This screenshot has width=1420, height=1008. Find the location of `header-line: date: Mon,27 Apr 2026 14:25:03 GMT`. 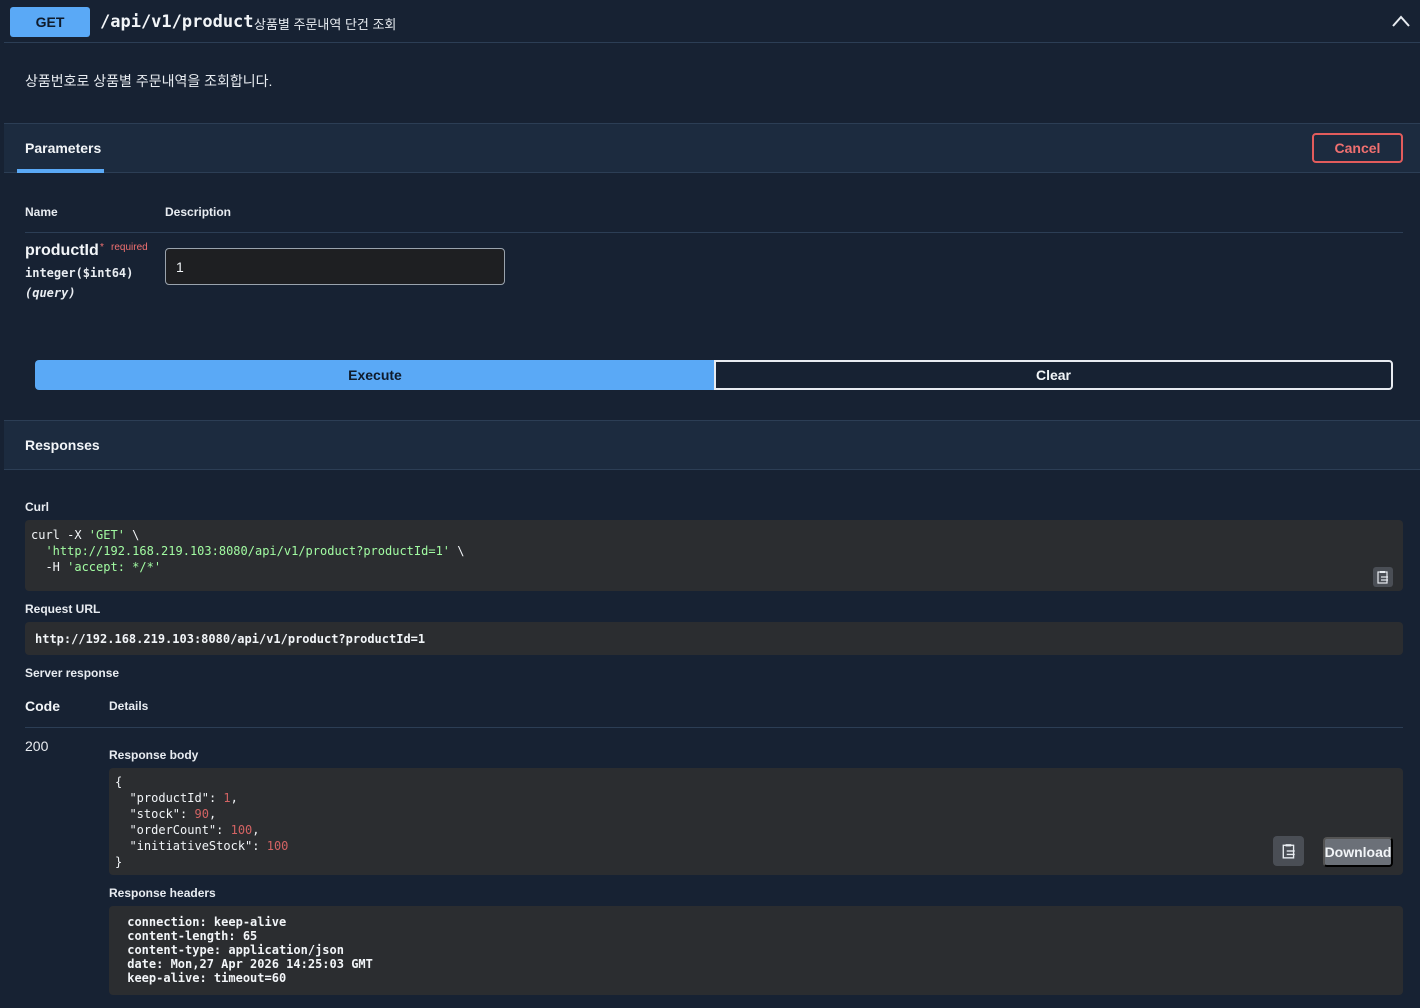

header-line: date: Mon,27 Apr 2026 14:25:03 GMT is located at coordinates (250, 964).